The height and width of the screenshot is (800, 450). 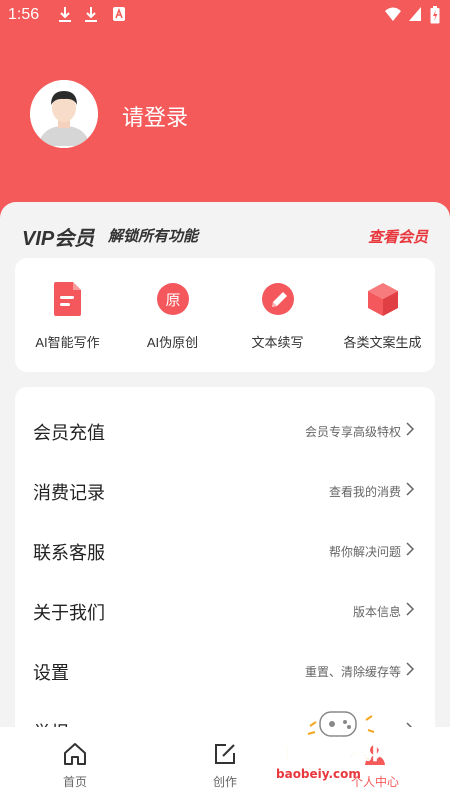 I want to click on menu-label: 关于我们, so click(x=69, y=613).